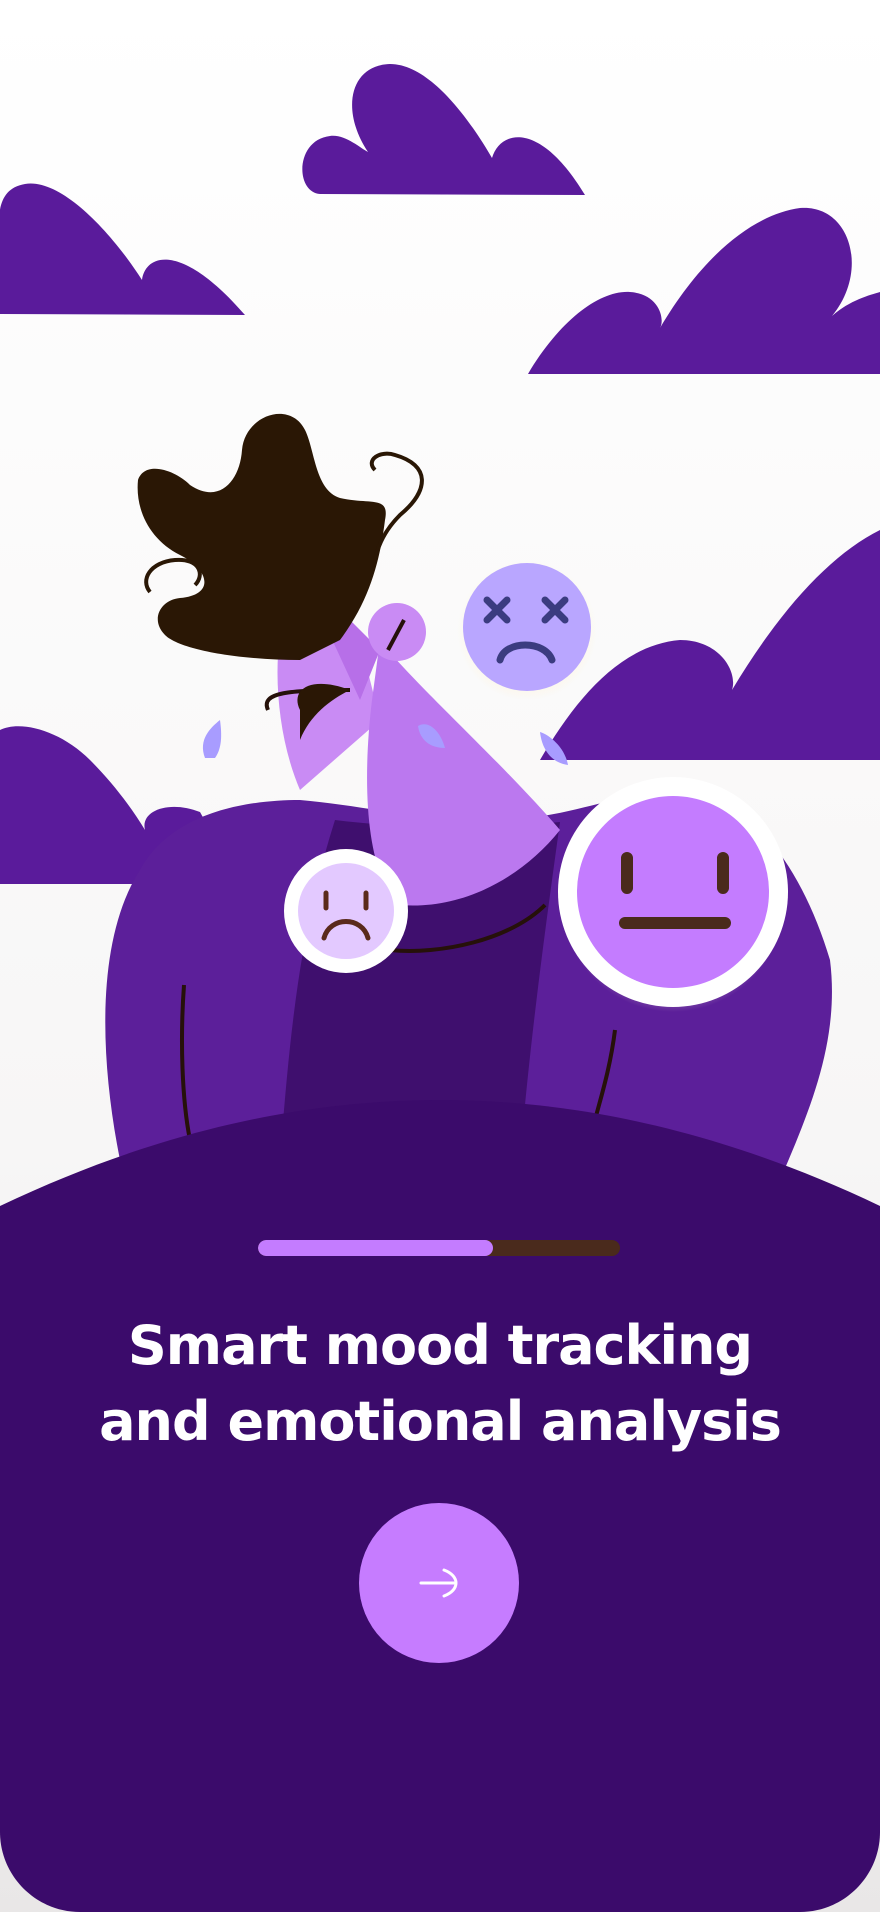 The height and width of the screenshot is (1912, 880). Describe the element at coordinates (443, 129) in the screenshot. I see `cloud-top-center` at that location.